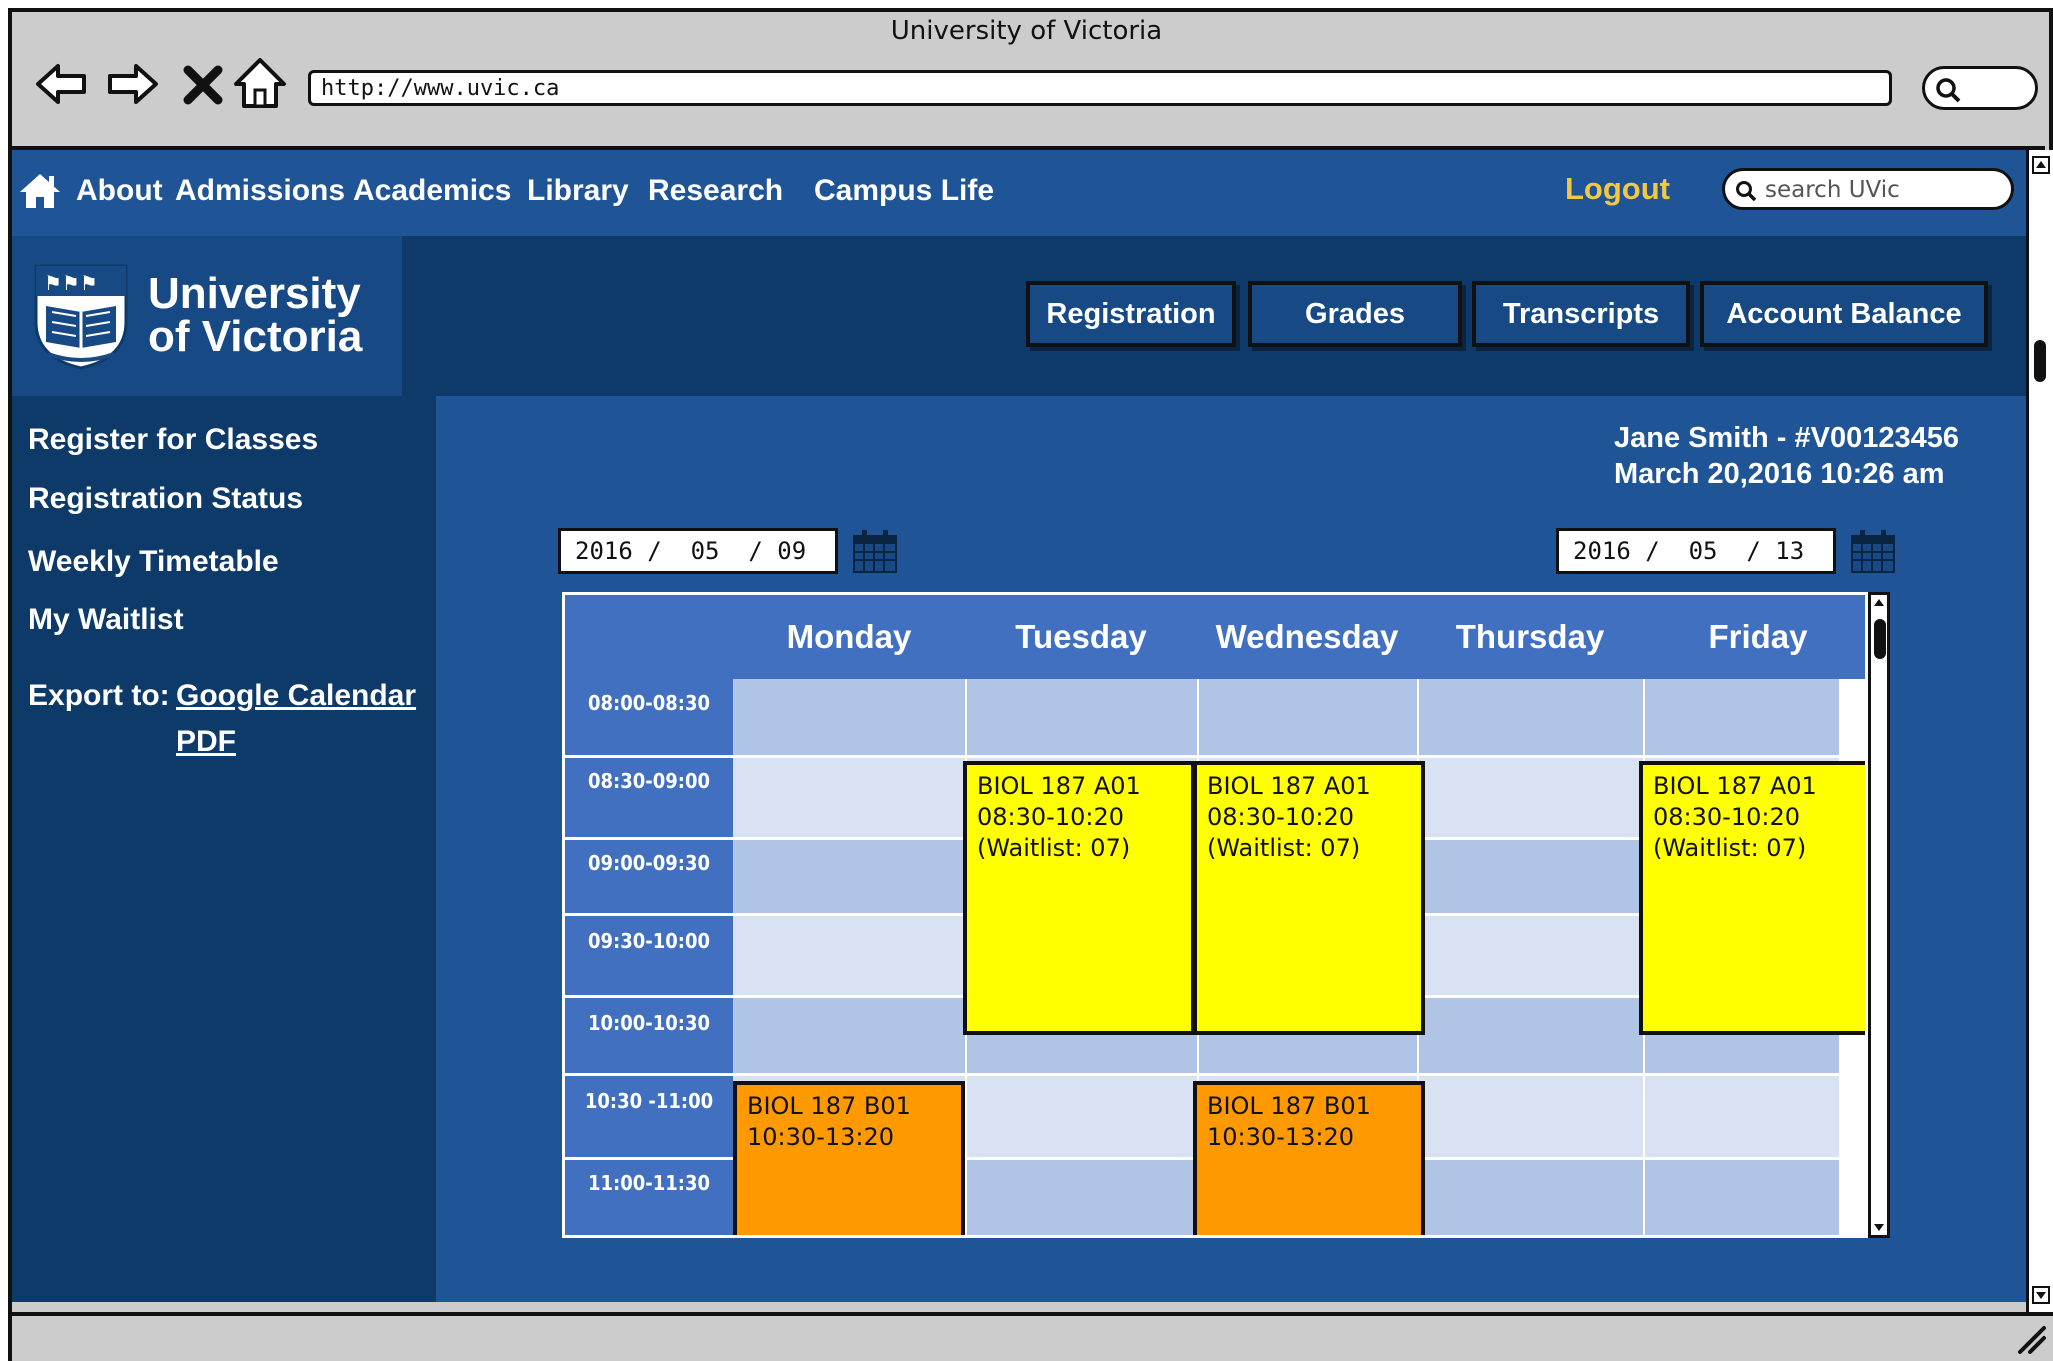 The image size is (2053, 1361). I want to click on back-icon, so click(62, 84).